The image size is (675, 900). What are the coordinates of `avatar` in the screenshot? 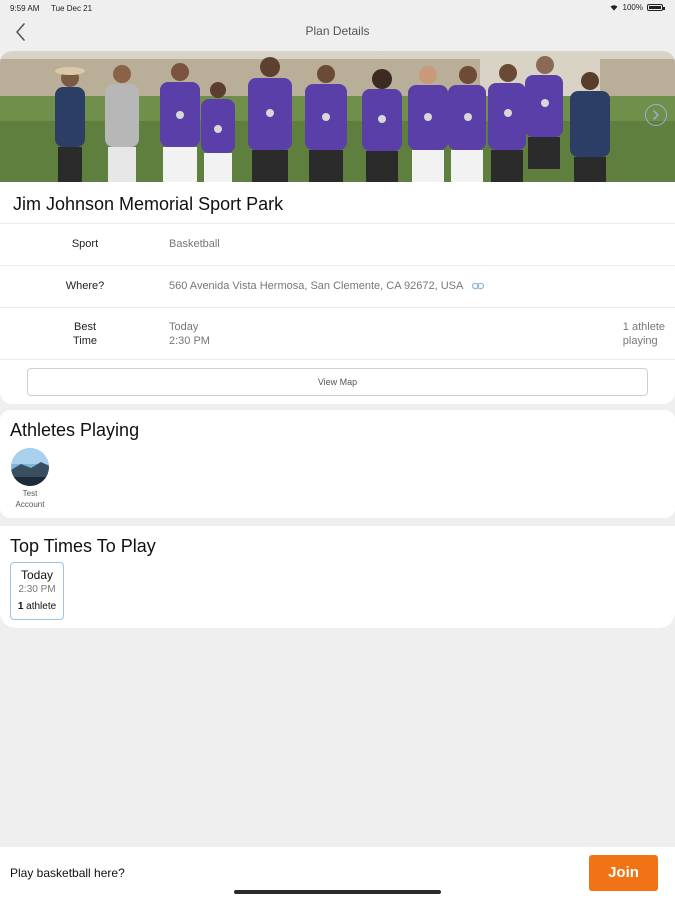 It's located at (30, 467).